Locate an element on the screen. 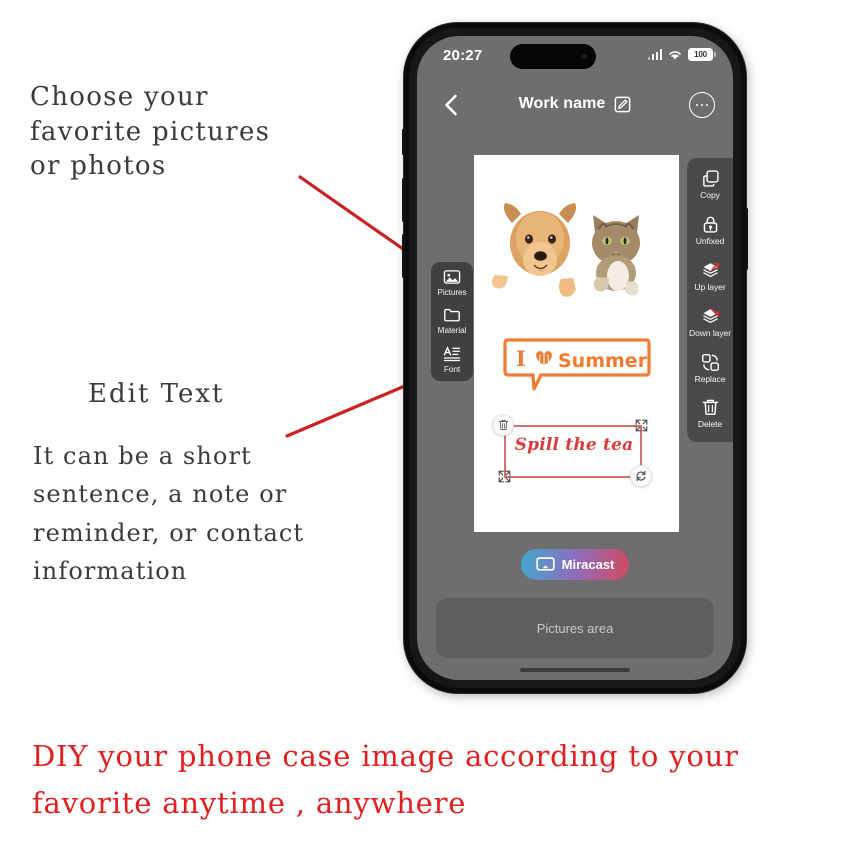  rotate-handle-button is located at coordinates (641, 476).